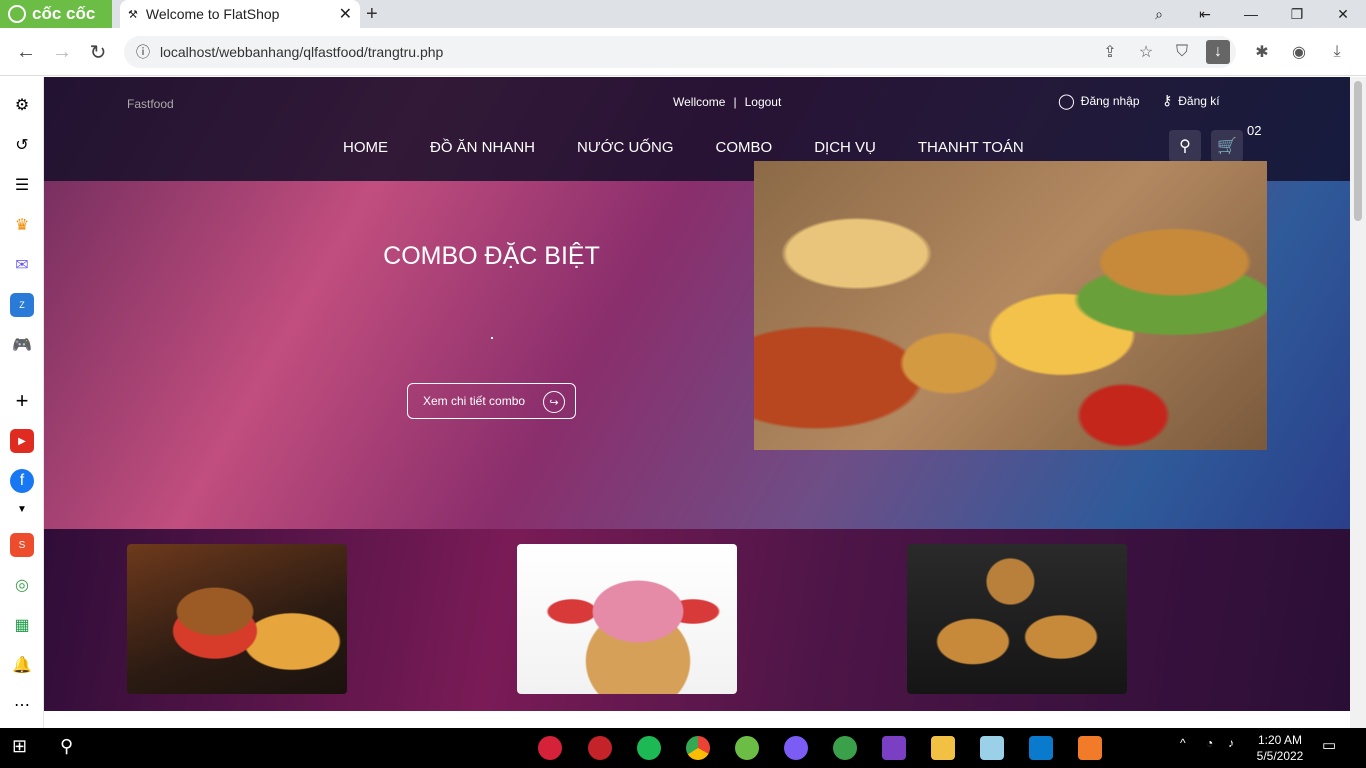  Describe the element at coordinates (649, 748) in the screenshot. I see `spotify-icon` at that location.